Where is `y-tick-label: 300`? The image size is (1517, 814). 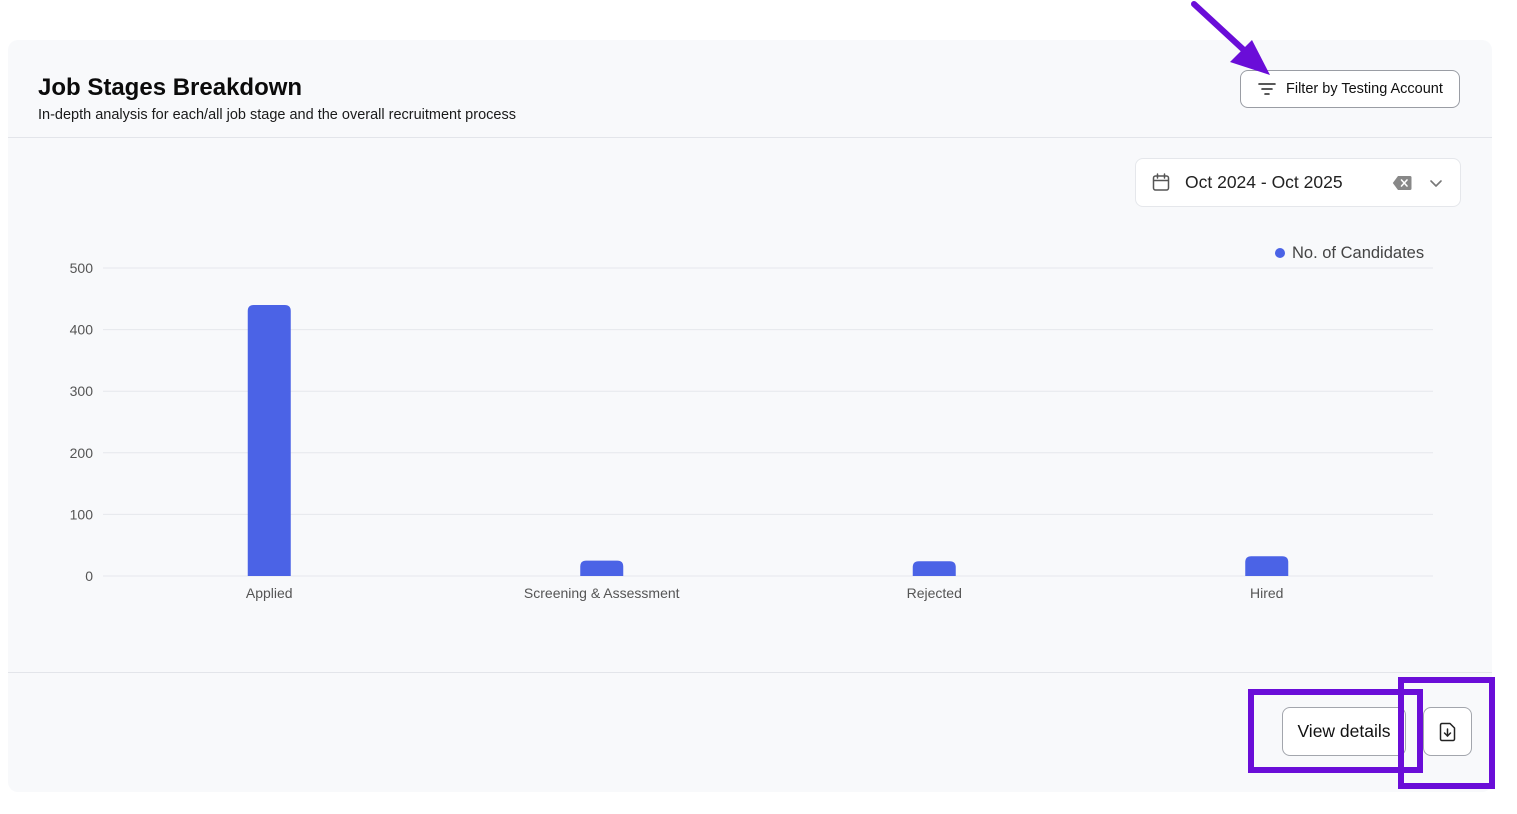 y-tick-label: 300 is located at coordinates (82, 391).